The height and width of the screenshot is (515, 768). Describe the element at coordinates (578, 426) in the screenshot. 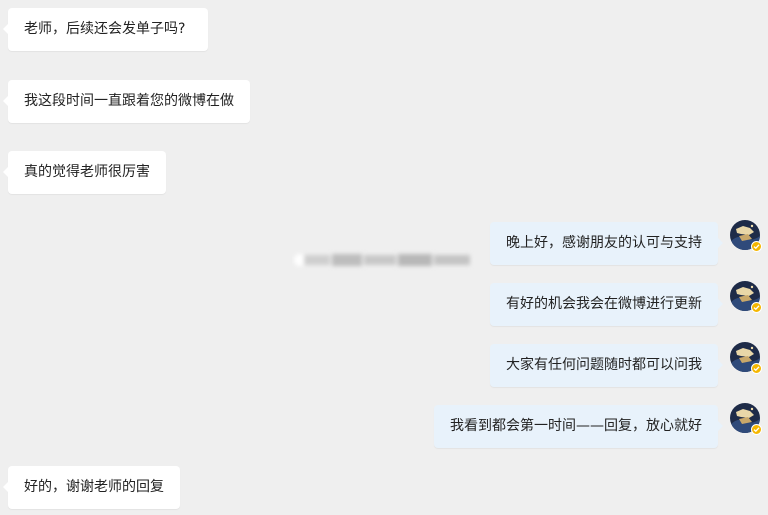

I see `message-bubble-outgoing: 我看到都会第一时间——回复，放心就好` at that location.